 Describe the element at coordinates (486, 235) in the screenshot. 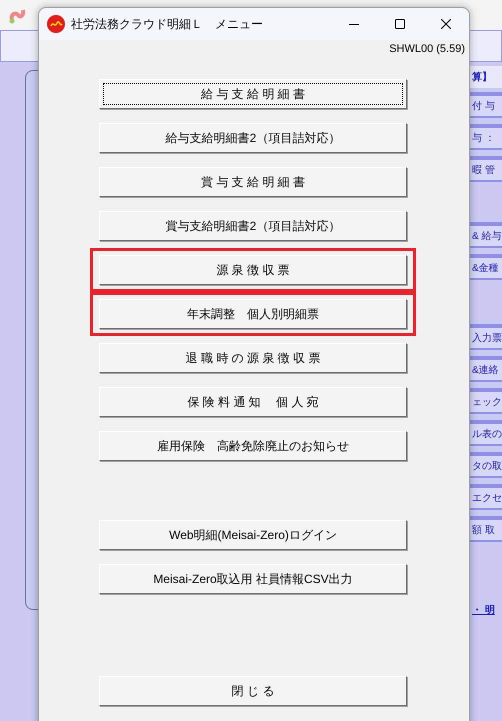

I see `side-menu-item: & 給与` at that location.